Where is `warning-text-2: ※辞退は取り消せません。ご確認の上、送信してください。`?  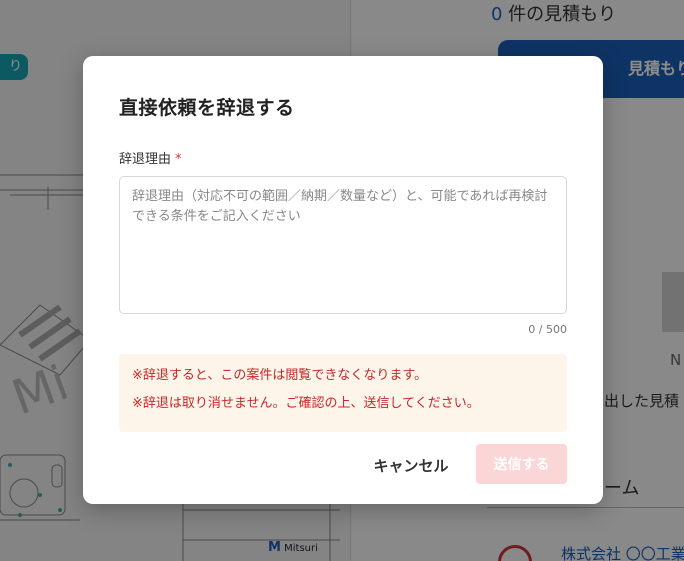
warning-text-2: ※辞退は取り消せません。ご確認の上、送信してください。 is located at coordinates (306, 403).